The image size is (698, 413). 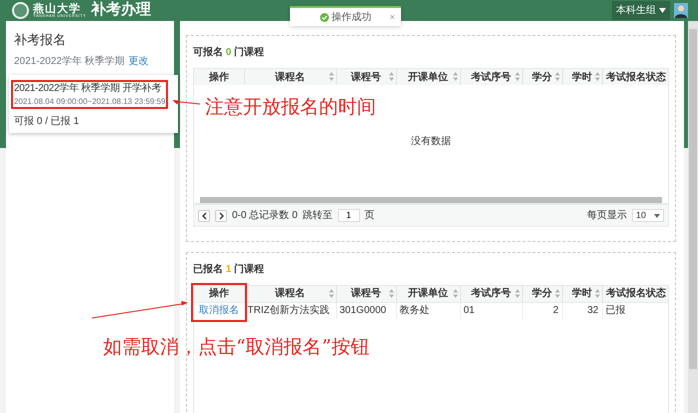 What do you see at coordinates (491, 310) in the screenshot?
I see `table-cell: 01` at bounding box center [491, 310].